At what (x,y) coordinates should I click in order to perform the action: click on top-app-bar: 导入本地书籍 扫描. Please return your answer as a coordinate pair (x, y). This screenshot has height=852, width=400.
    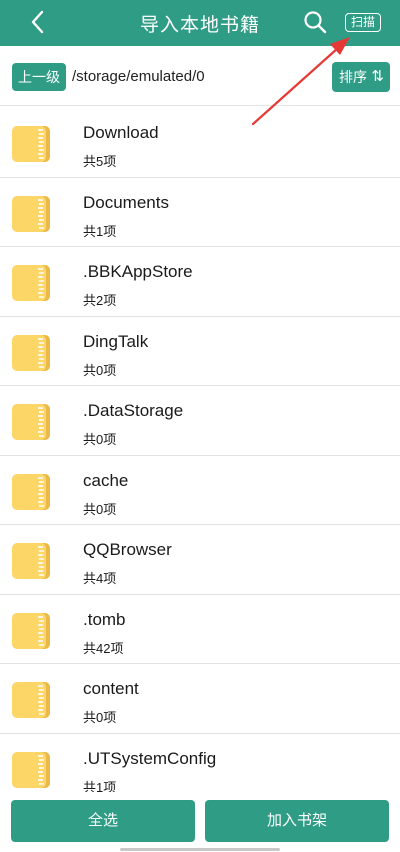
    Looking at the image, I should click on (200, 23).